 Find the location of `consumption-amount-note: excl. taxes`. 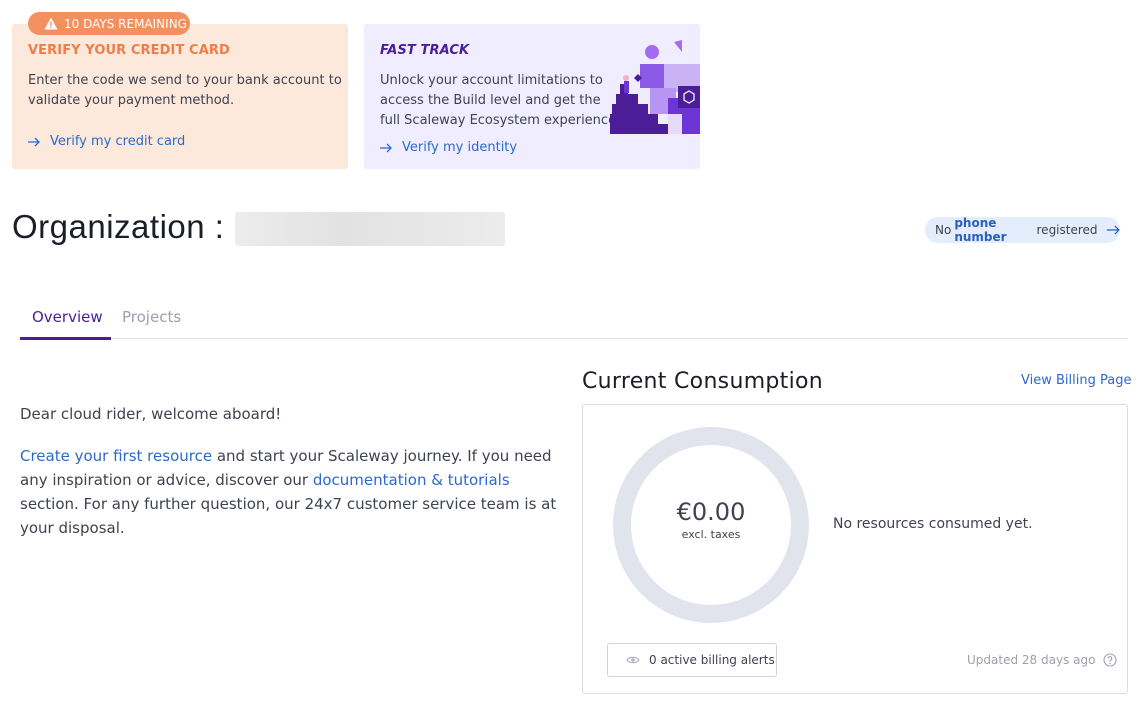

consumption-amount-note: excl. taxes is located at coordinates (711, 534).